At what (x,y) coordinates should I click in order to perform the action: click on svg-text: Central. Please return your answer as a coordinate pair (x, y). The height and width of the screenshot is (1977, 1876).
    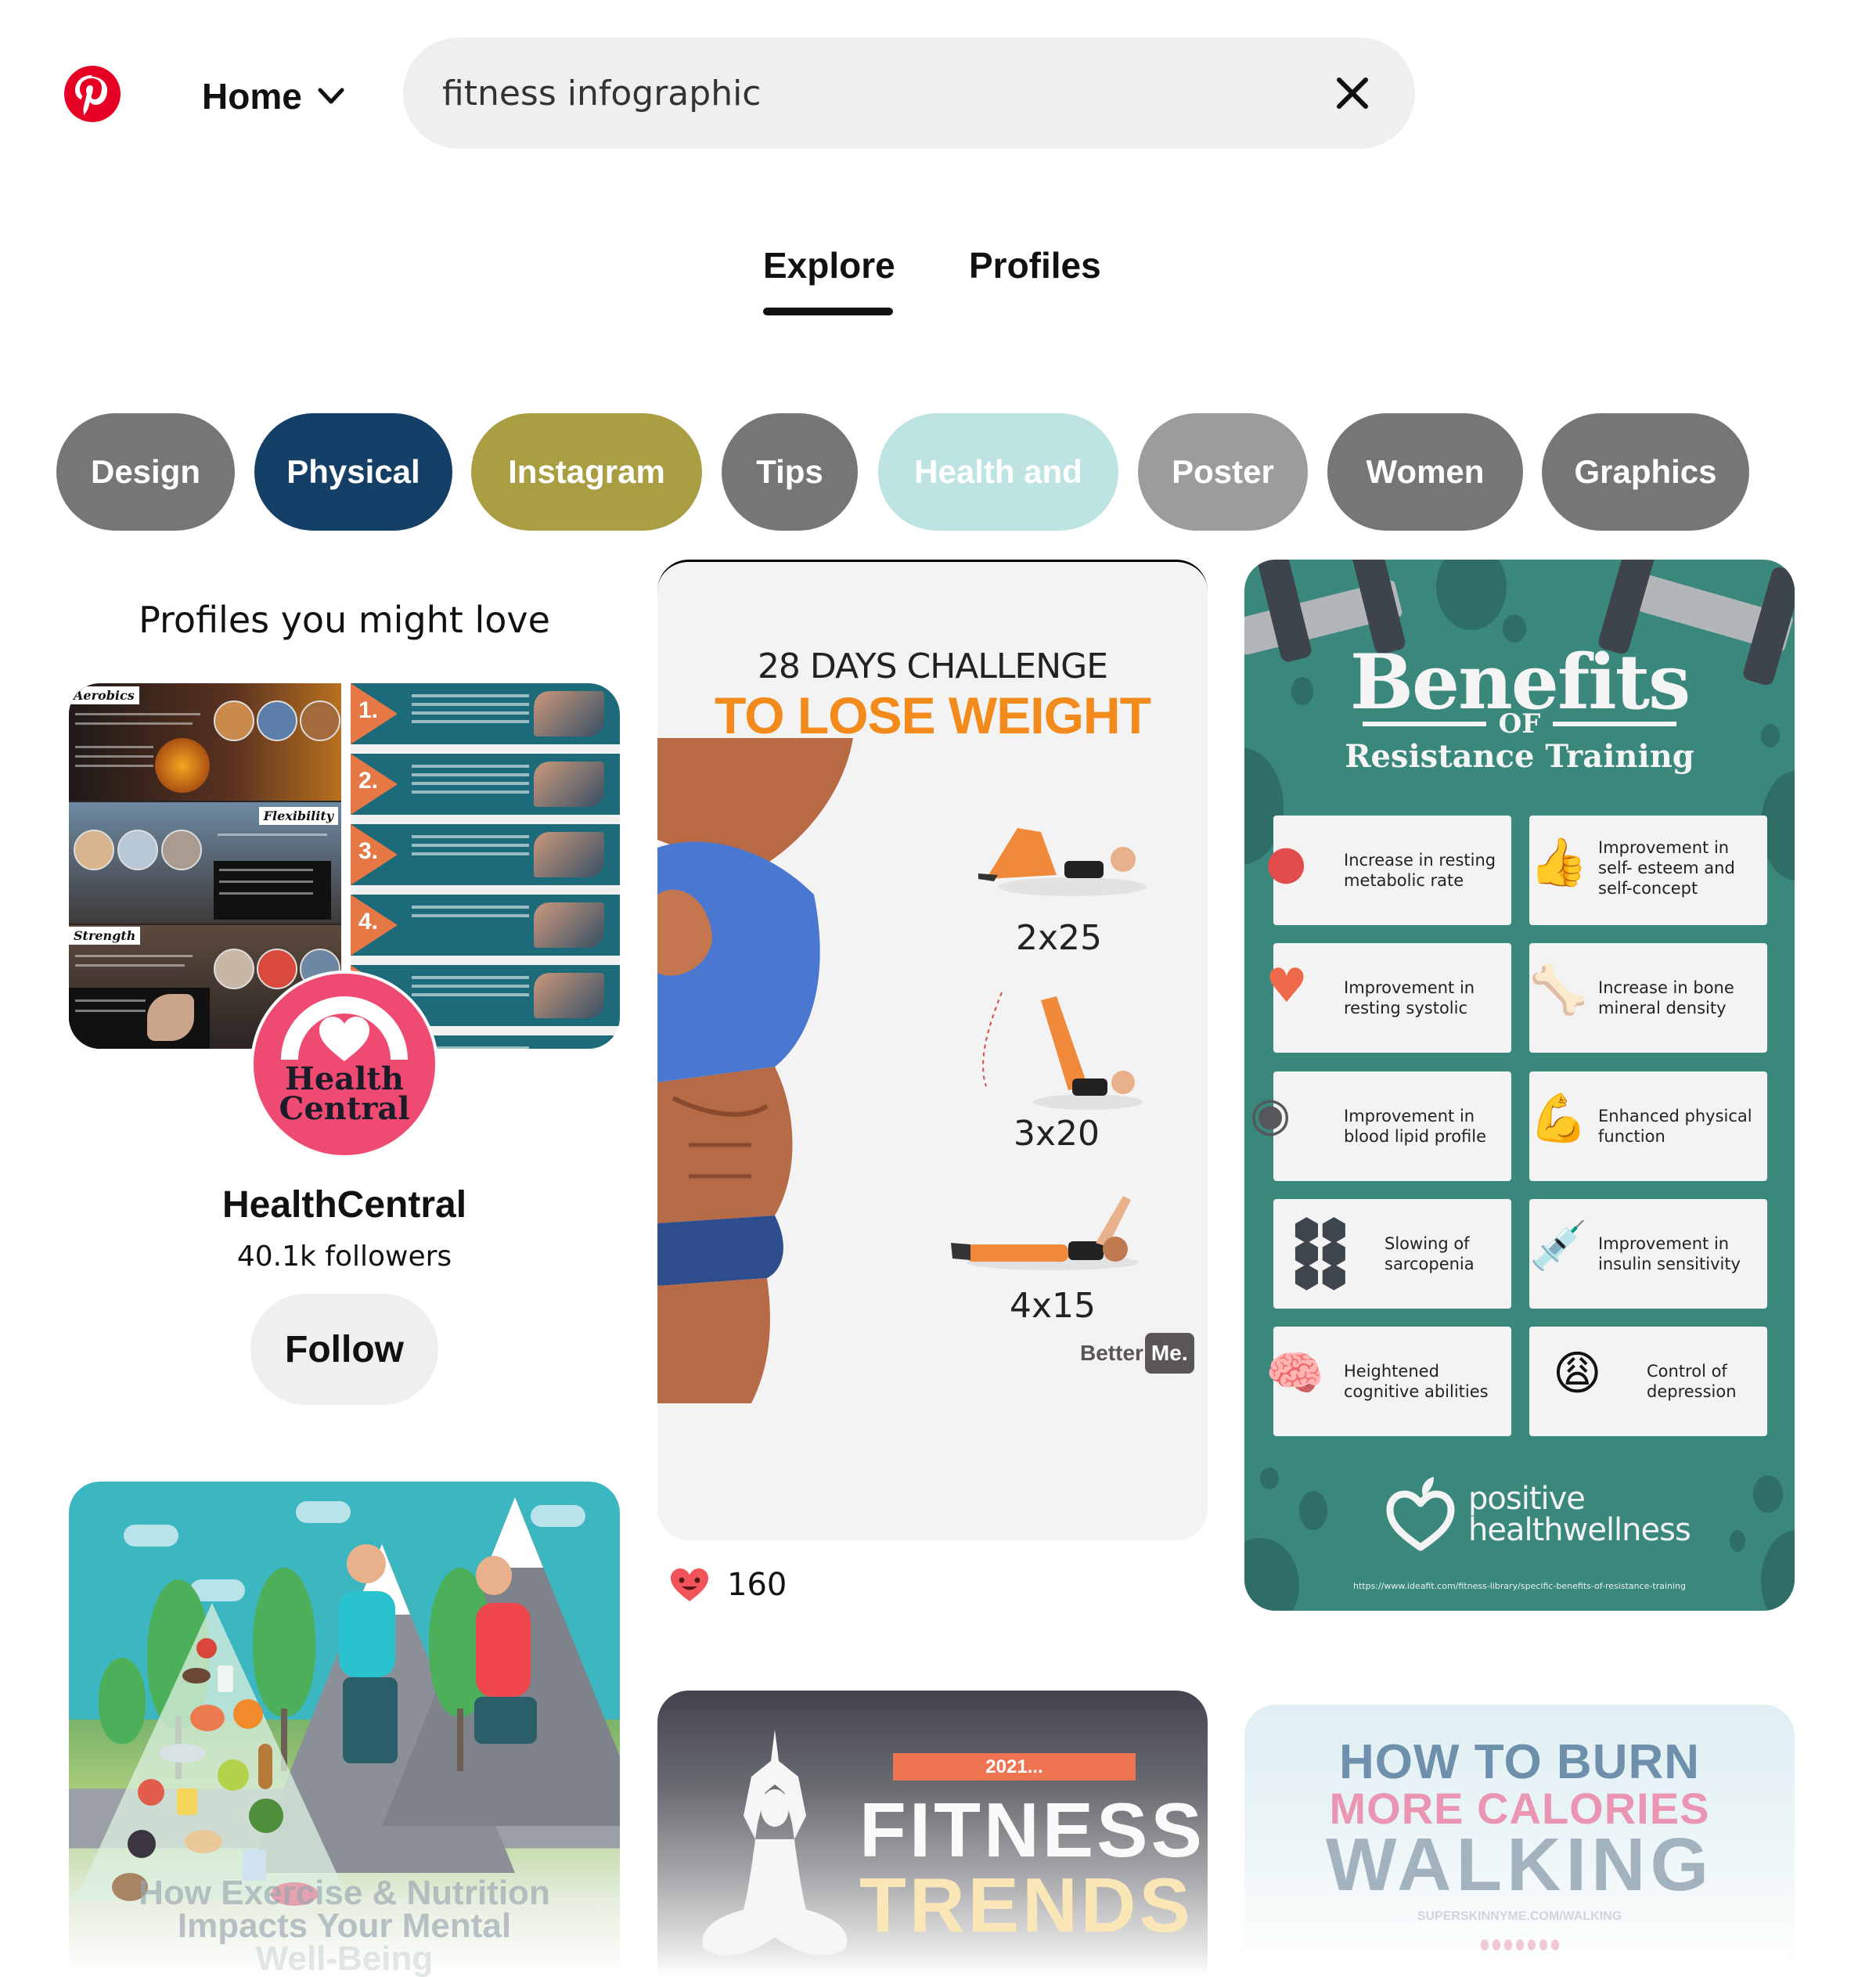
    Looking at the image, I should click on (344, 1108).